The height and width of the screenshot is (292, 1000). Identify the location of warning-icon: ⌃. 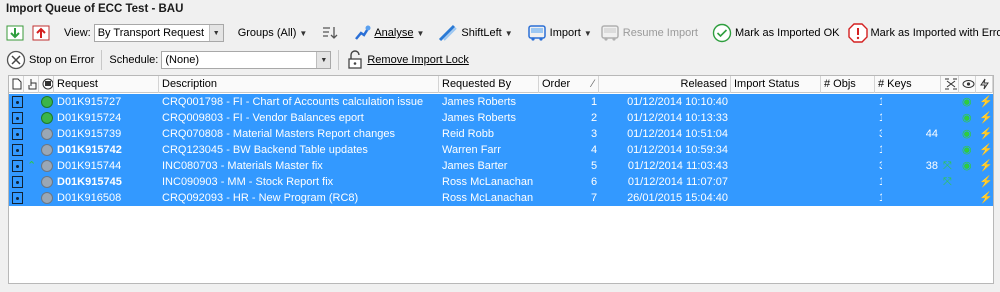
(32, 166).